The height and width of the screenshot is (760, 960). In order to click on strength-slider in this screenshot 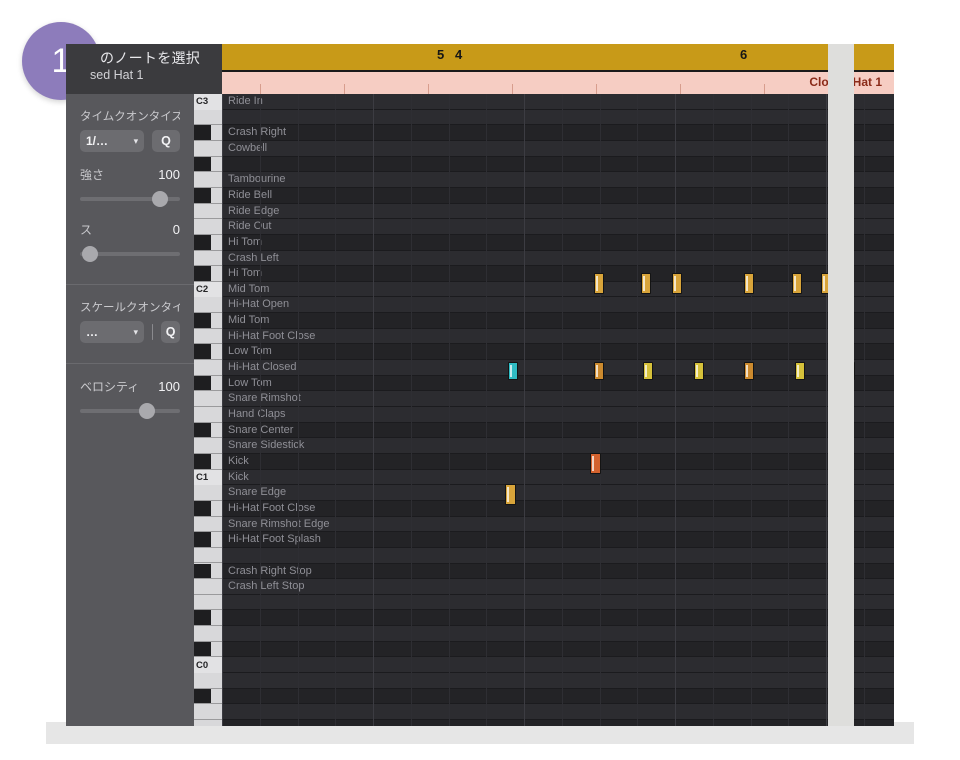, I will do `click(130, 199)`.